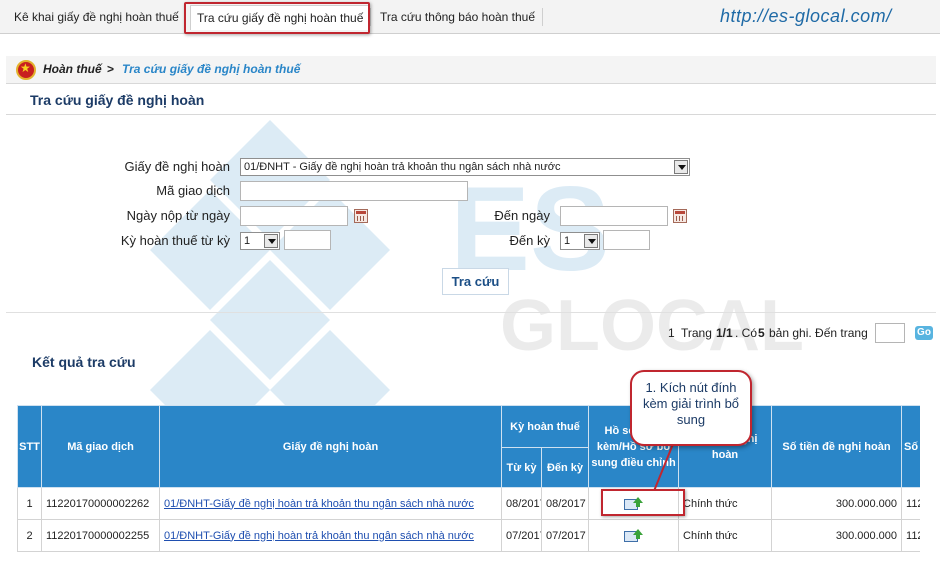 The width and height of the screenshot is (940, 561). What do you see at coordinates (565, 503) in the screenshot?
I see `cell-period-to: 08/2017` at bounding box center [565, 503].